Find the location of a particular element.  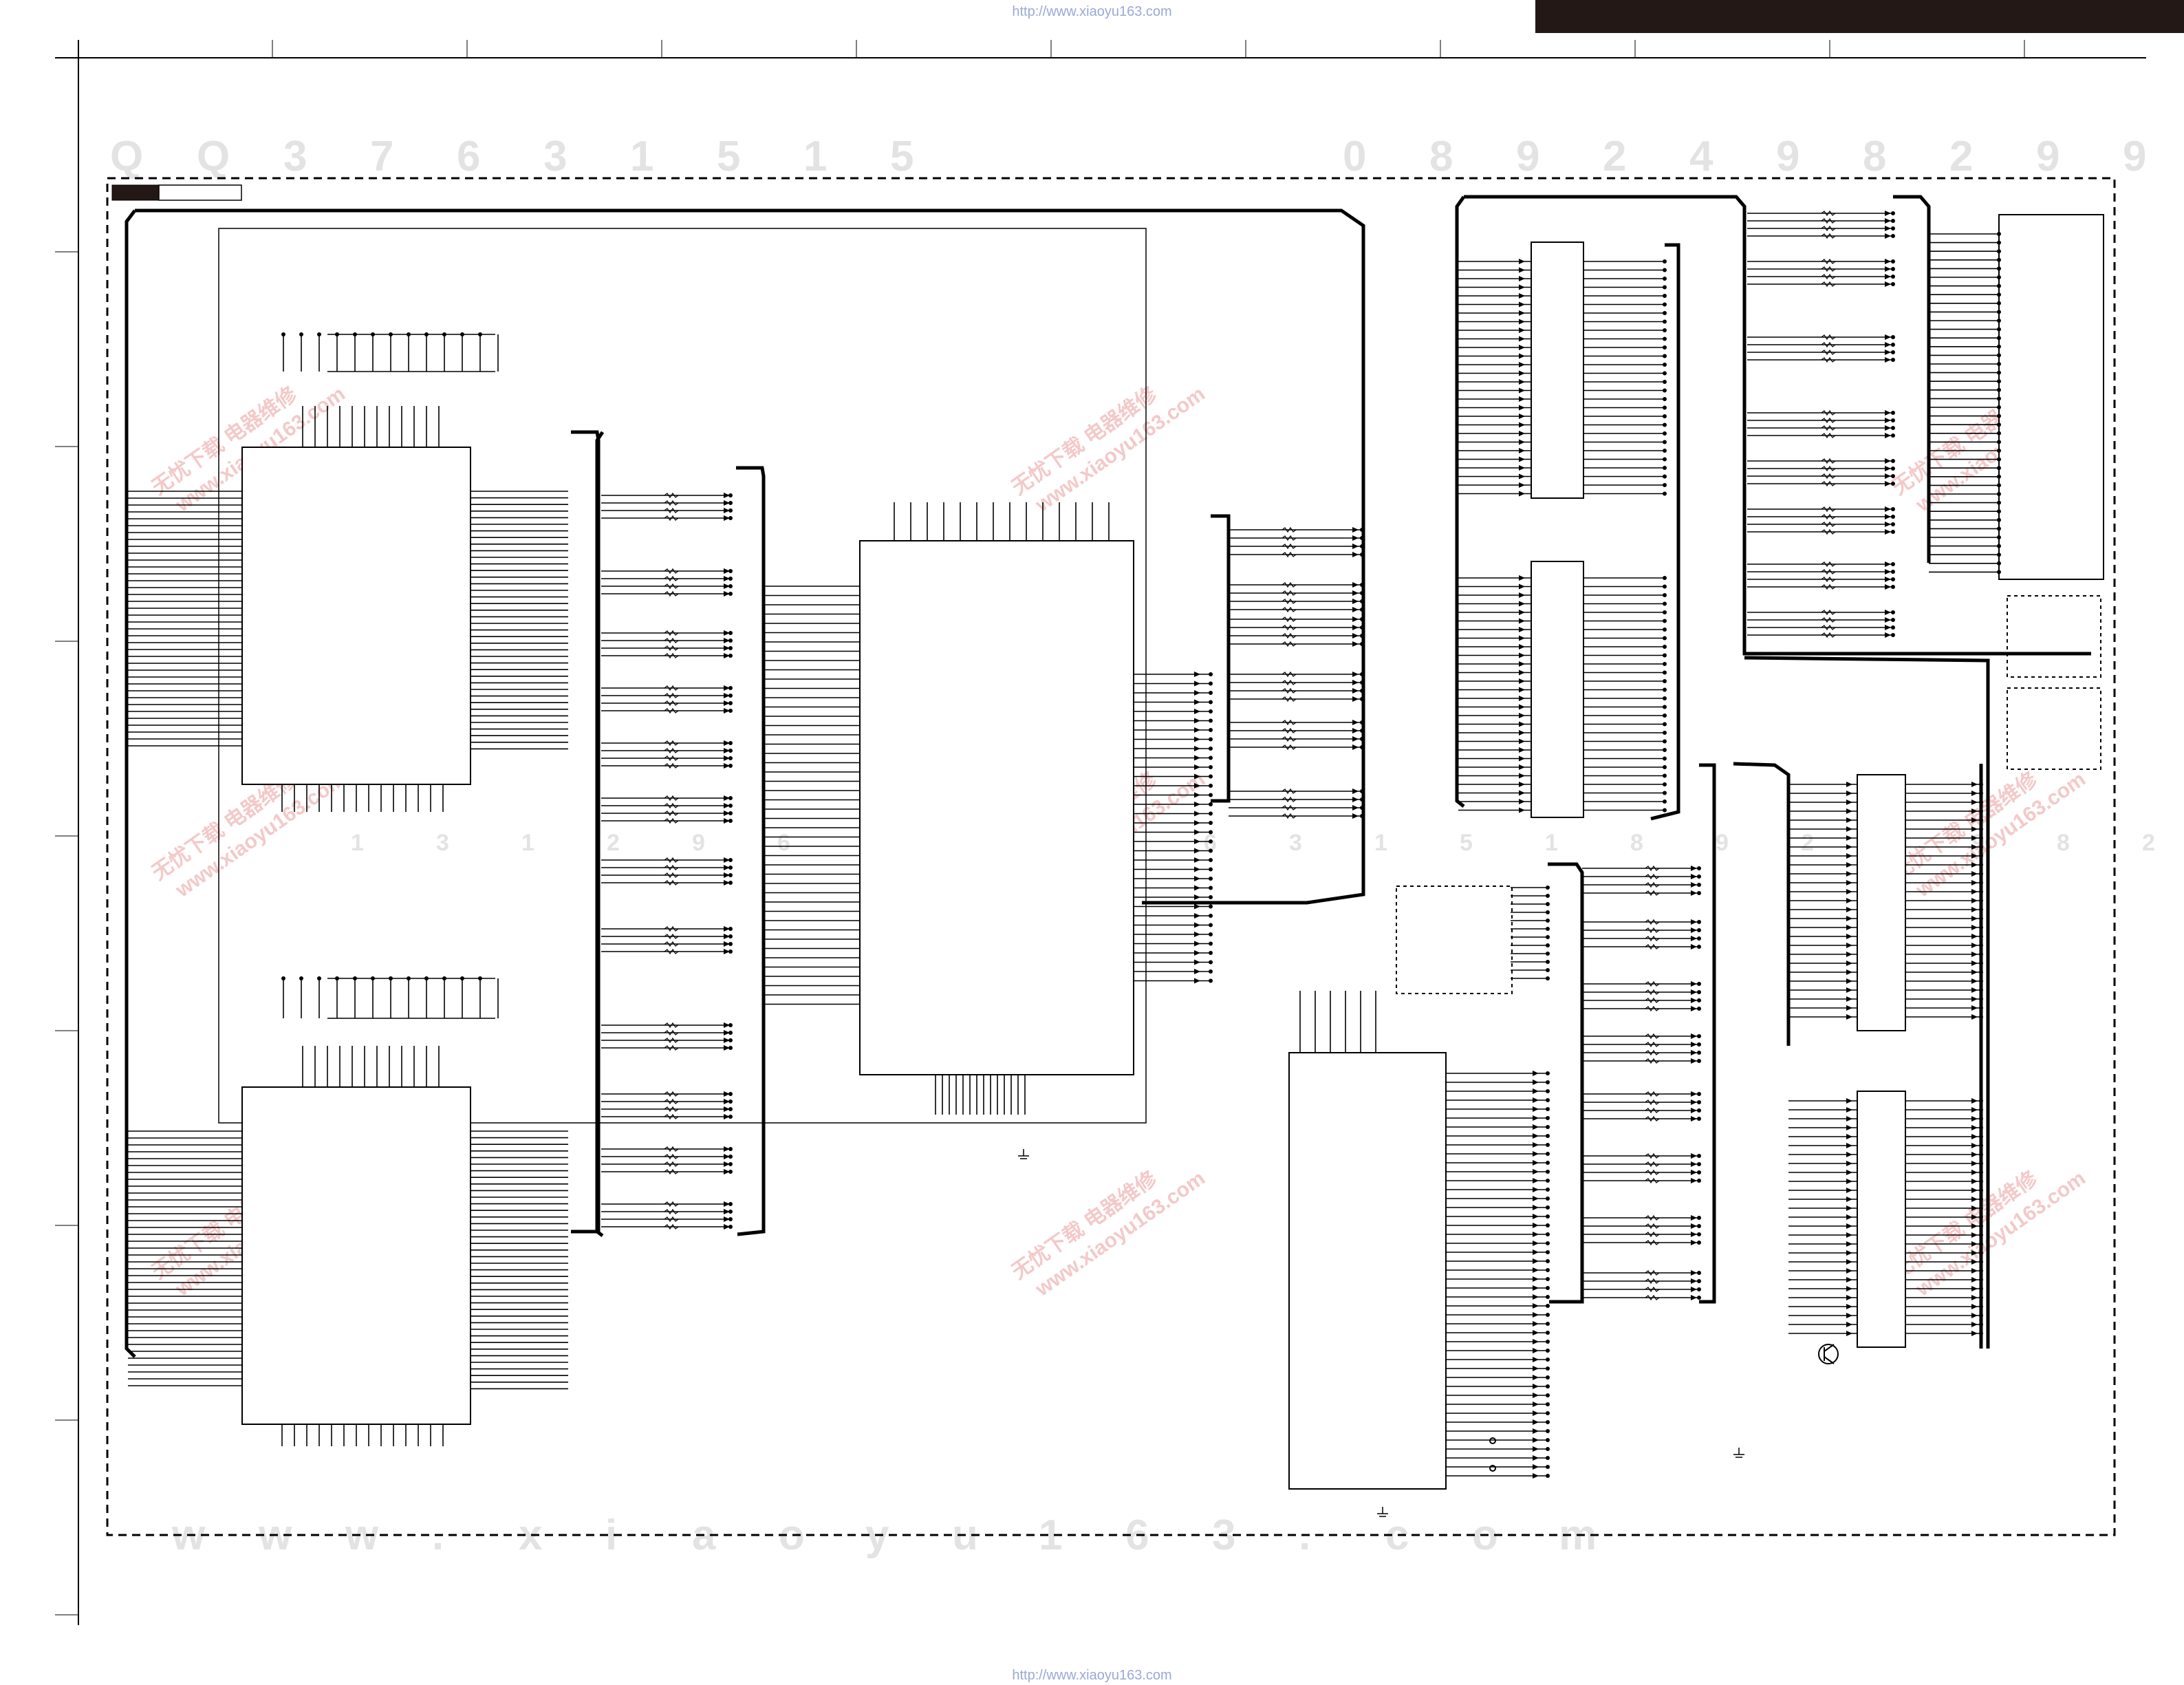

watermark-char: 5 is located at coordinates (902, 156).